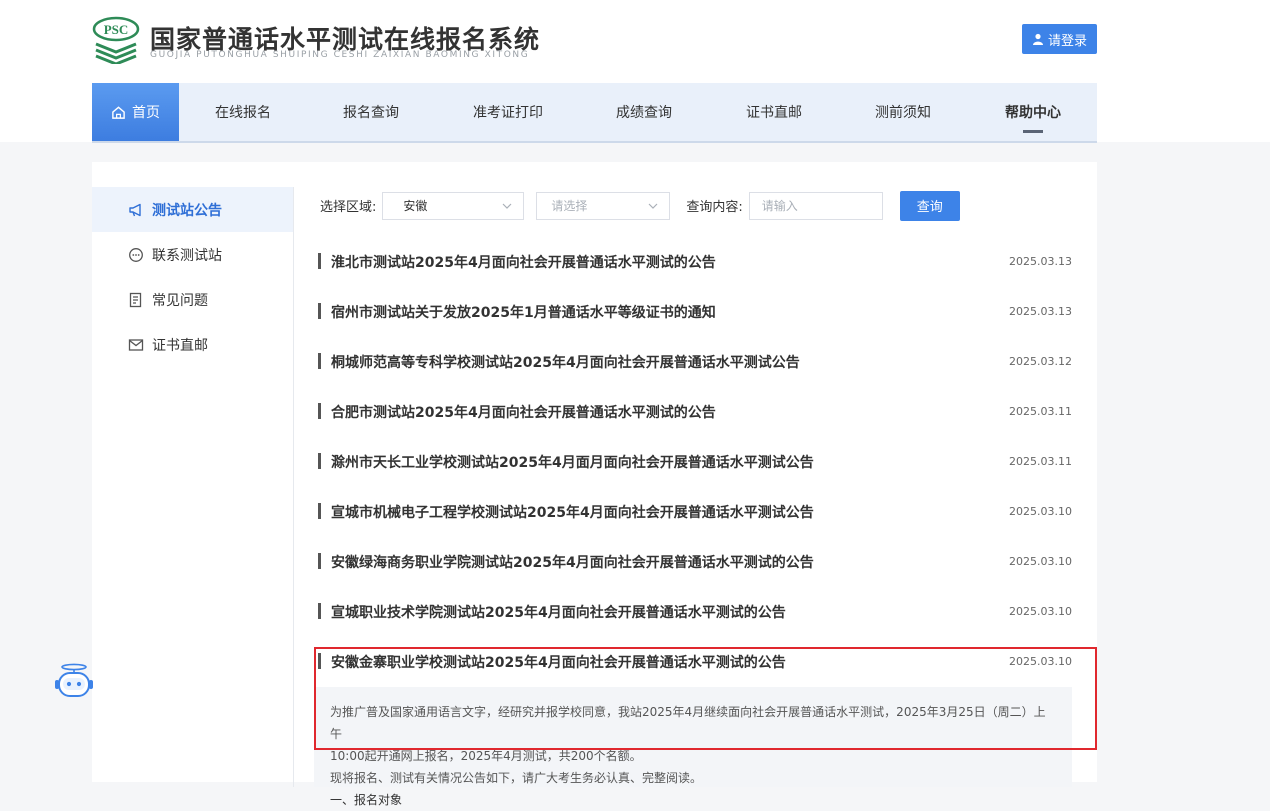  Describe the element at coordinates (1067, 41) in the screenshot. I see `login-label: 请登录` at that location.